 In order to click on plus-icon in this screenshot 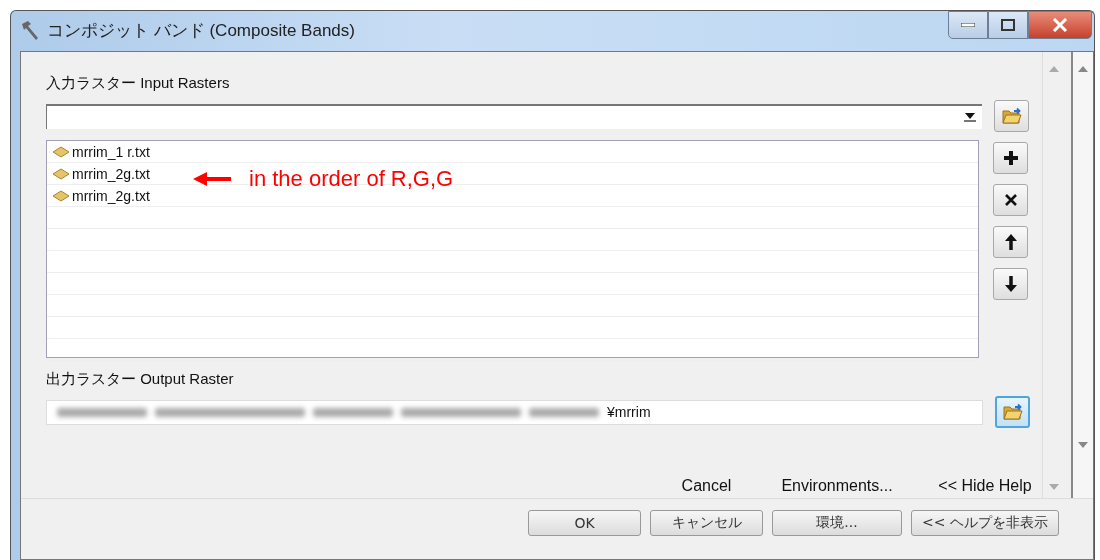, I will do `click(1010, 158)`.